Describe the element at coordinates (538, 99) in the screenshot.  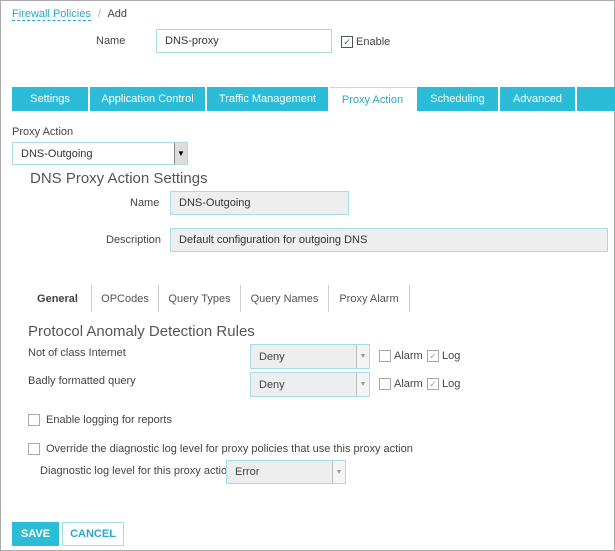
I see `tab-advanced: Advanced` at that location.